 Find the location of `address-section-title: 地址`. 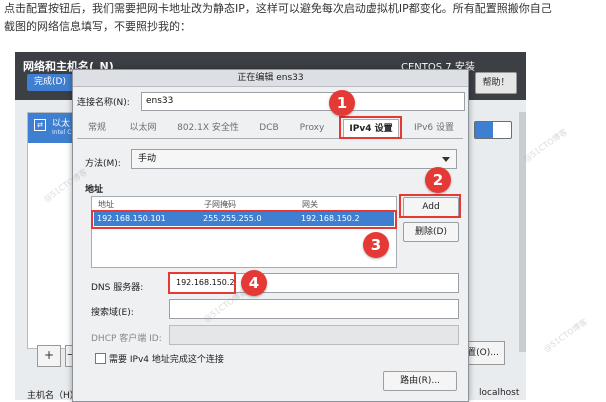

address-section-title: 地址 is located at coordinates (94, 190).